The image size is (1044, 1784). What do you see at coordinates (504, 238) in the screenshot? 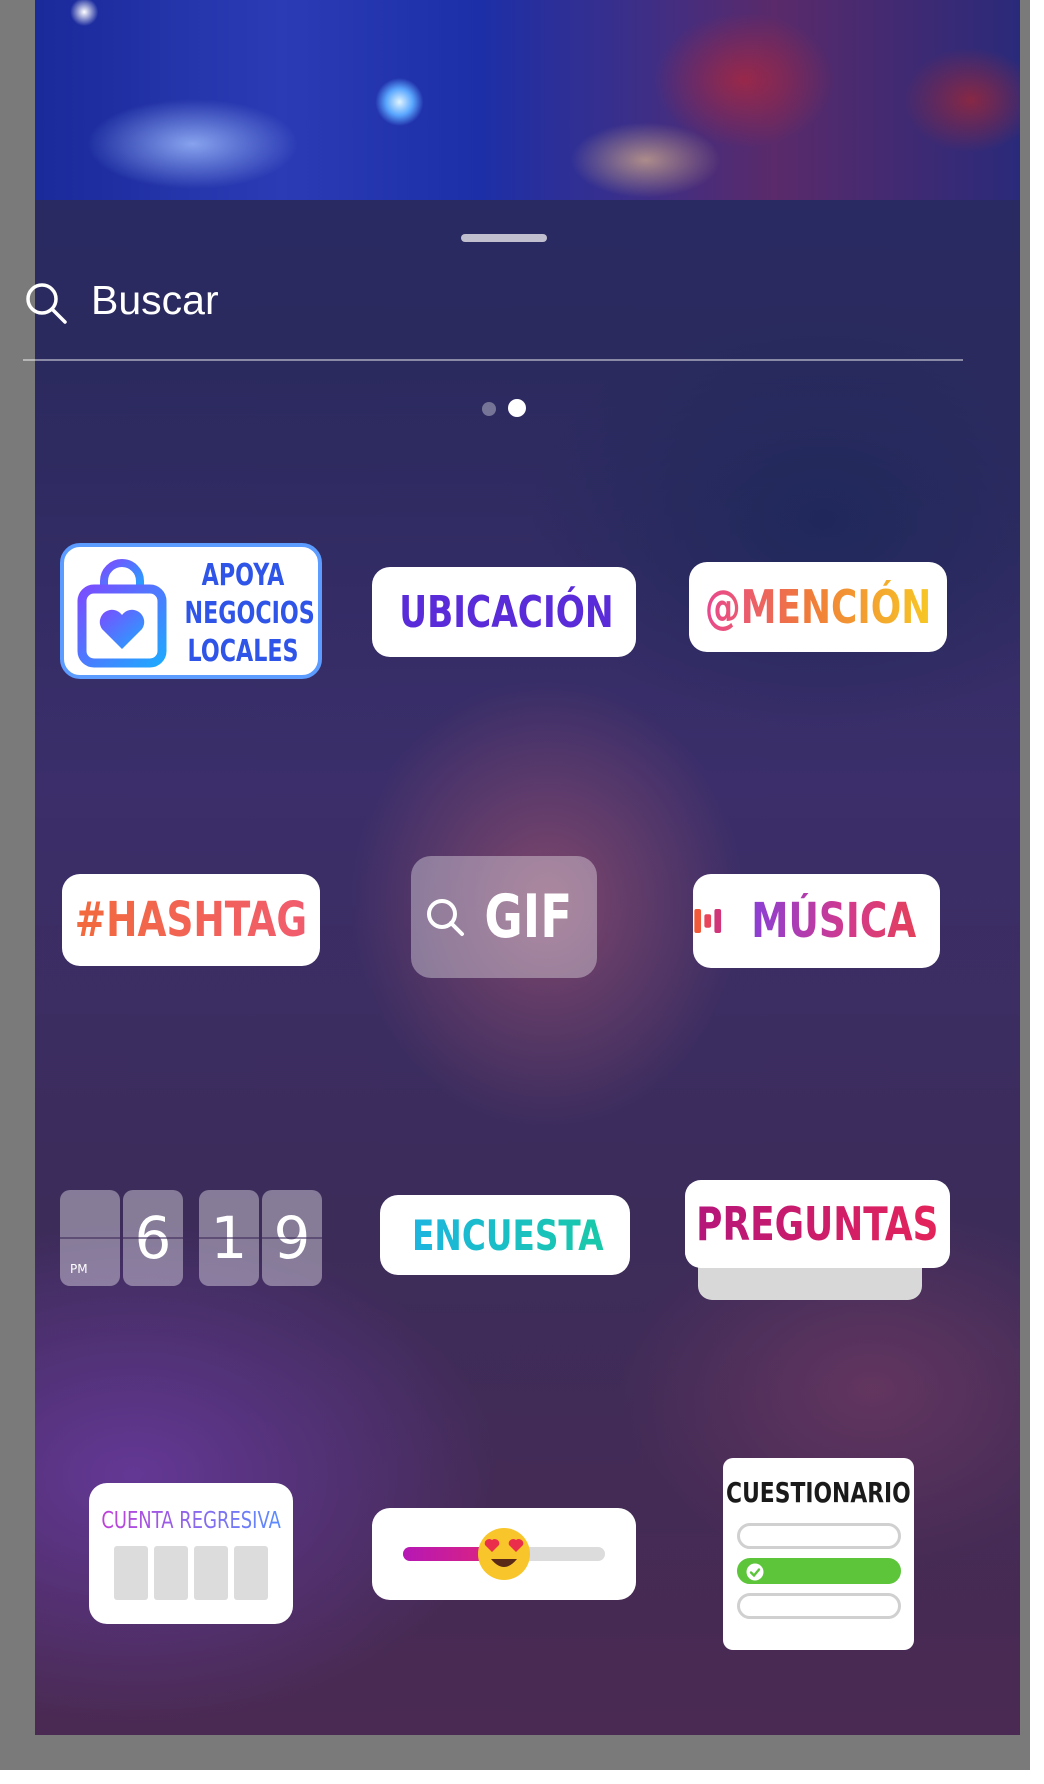
I see `drag-handle` at bounding box center [504, 238].